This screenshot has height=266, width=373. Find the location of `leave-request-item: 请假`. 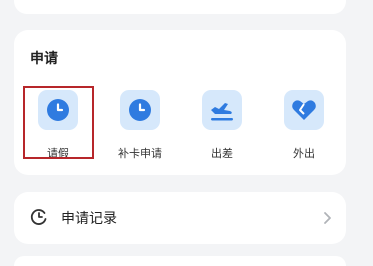

leave-request-item: 请假 is located at coordinates (58, 138).